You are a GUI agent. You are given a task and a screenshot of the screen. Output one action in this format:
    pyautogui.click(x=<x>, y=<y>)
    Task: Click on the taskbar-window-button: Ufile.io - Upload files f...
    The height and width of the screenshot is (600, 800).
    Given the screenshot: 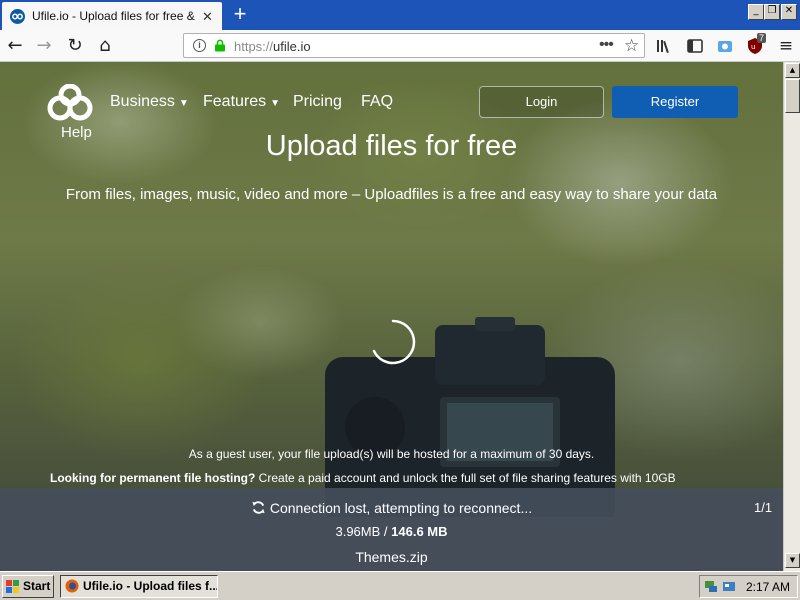 What is the action you would take?
    pyautogui.click(x=139, y=586)
    